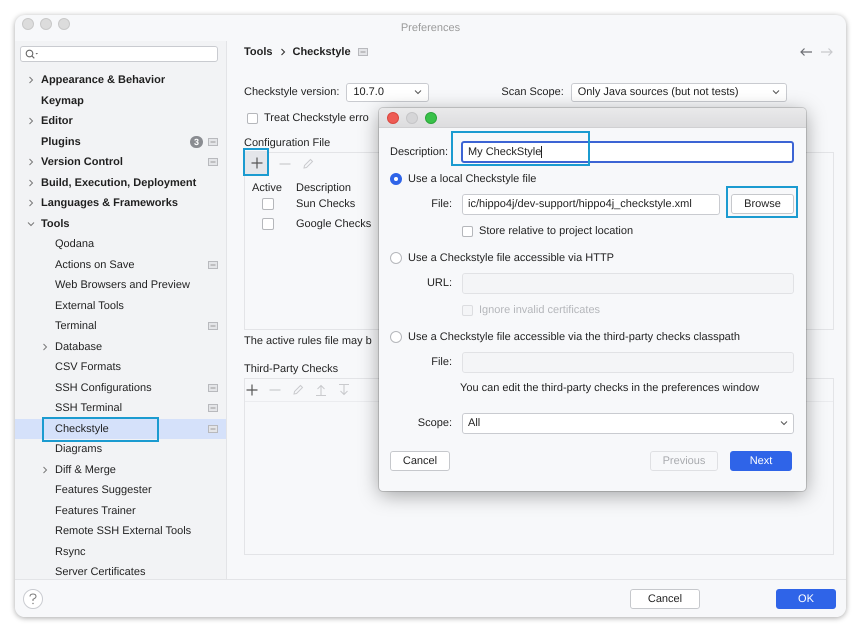 The height and width of the screenshot is (633, 862). Describe the element at coordinates (321, 390) in the screenshot. I see `move-up-icon` at that location.